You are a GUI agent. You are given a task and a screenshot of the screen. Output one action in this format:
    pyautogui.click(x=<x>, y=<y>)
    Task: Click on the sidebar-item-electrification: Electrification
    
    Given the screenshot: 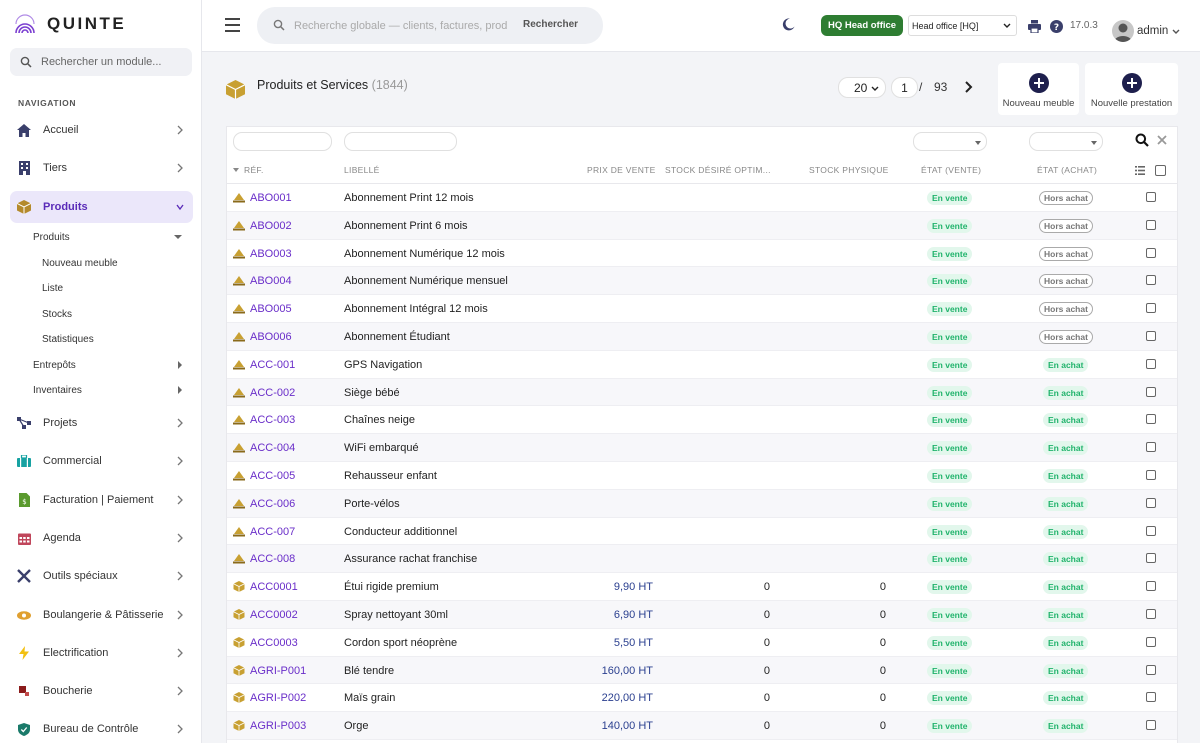 What is the action you would take?
    pyautogui.click(x=101, y=653)
    